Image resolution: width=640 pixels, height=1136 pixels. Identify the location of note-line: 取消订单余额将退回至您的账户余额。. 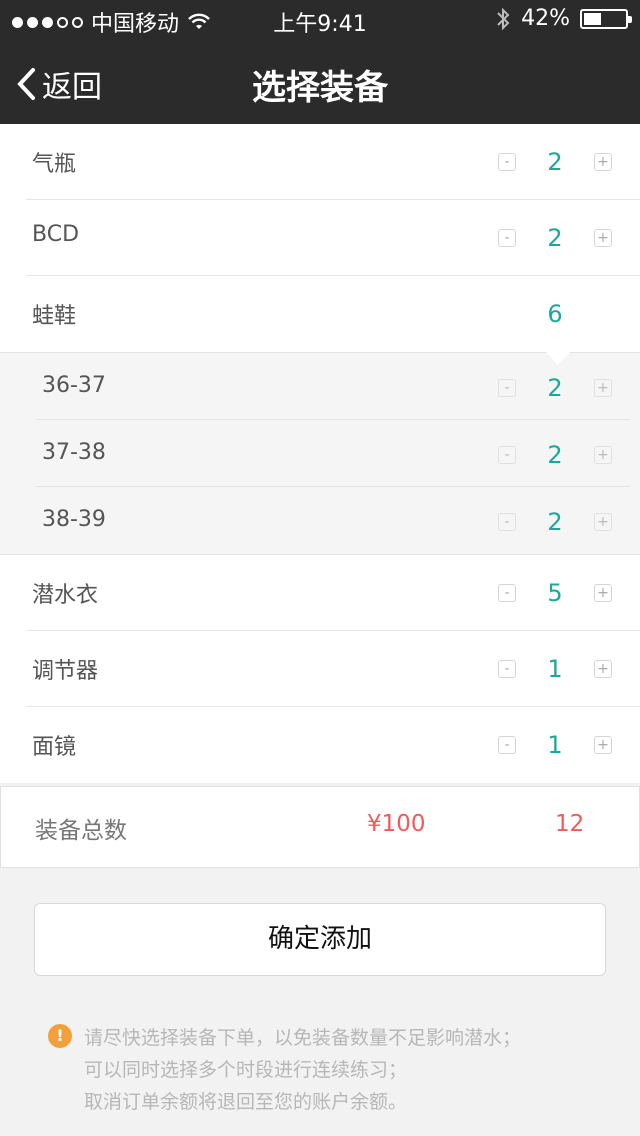
(246, 1102).